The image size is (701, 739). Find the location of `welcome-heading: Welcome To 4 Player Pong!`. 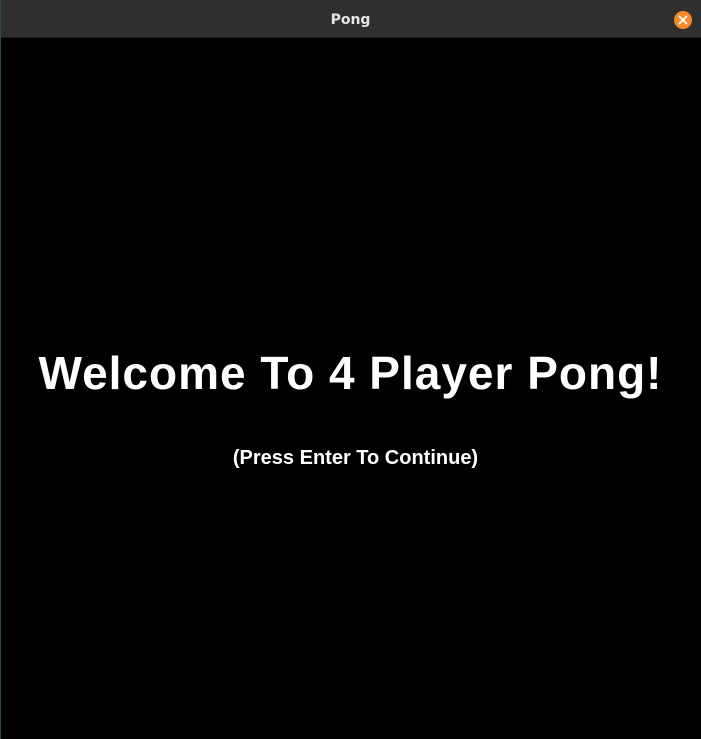

welcome-heading: Welcome To 4 Player Pong! is located at coordinates (350, 373).